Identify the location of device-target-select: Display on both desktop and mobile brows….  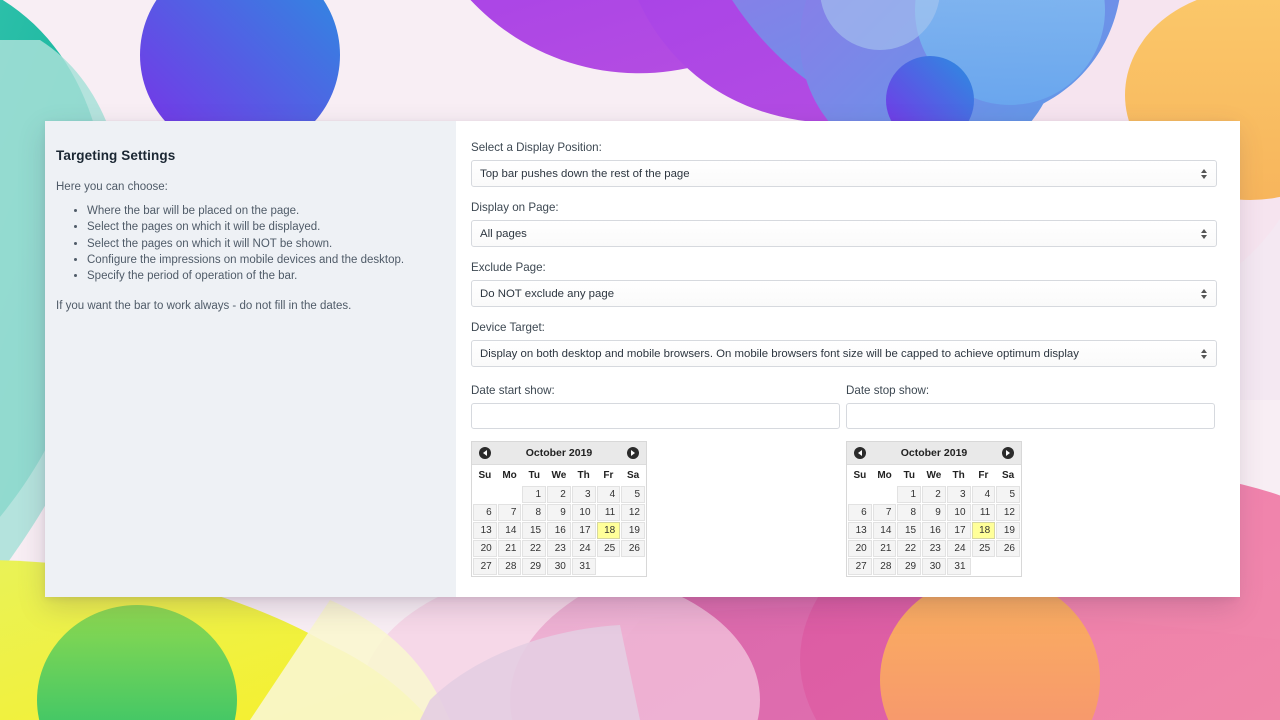
(844, 353).